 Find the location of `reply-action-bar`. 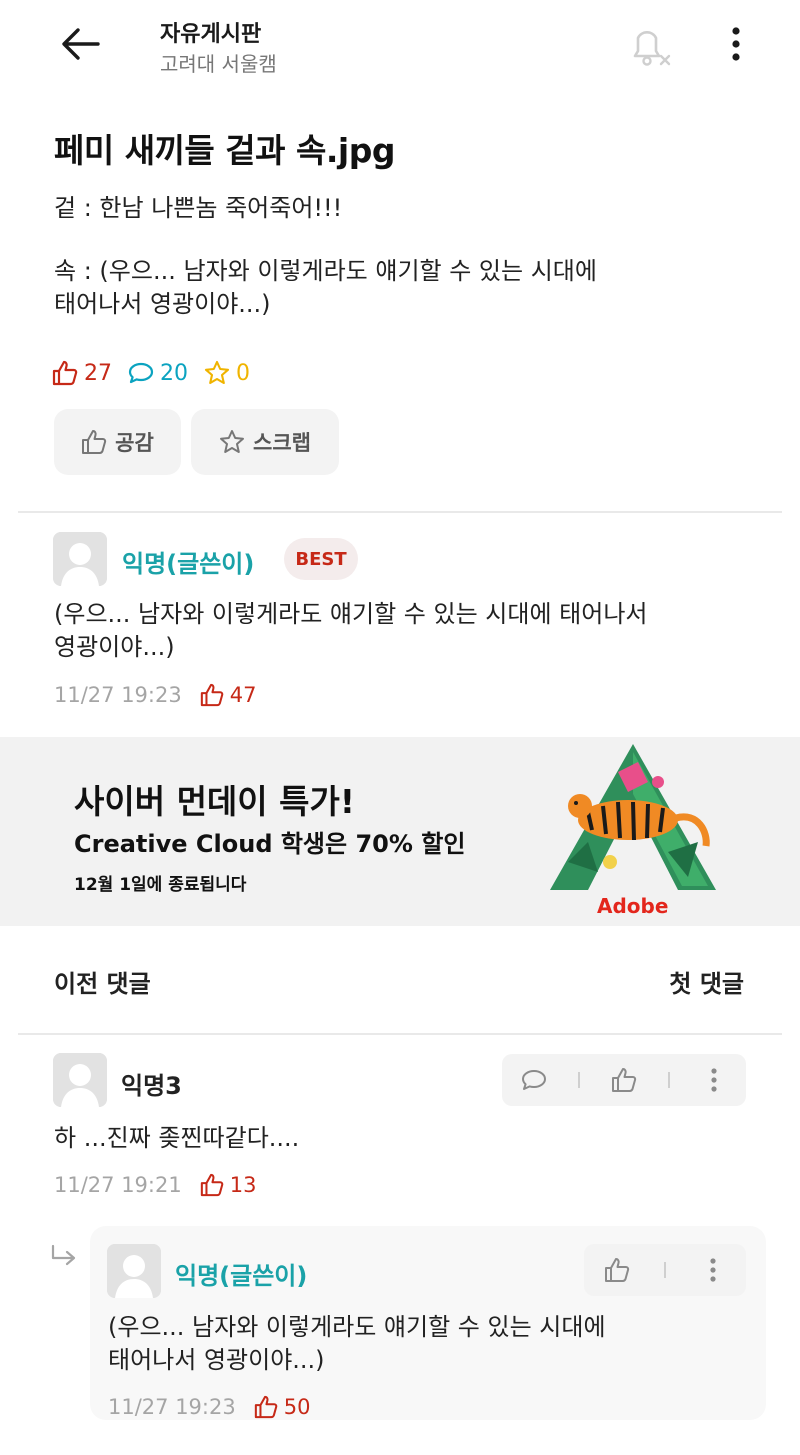

reply-action-bar is located at coordinates (665, 1270).